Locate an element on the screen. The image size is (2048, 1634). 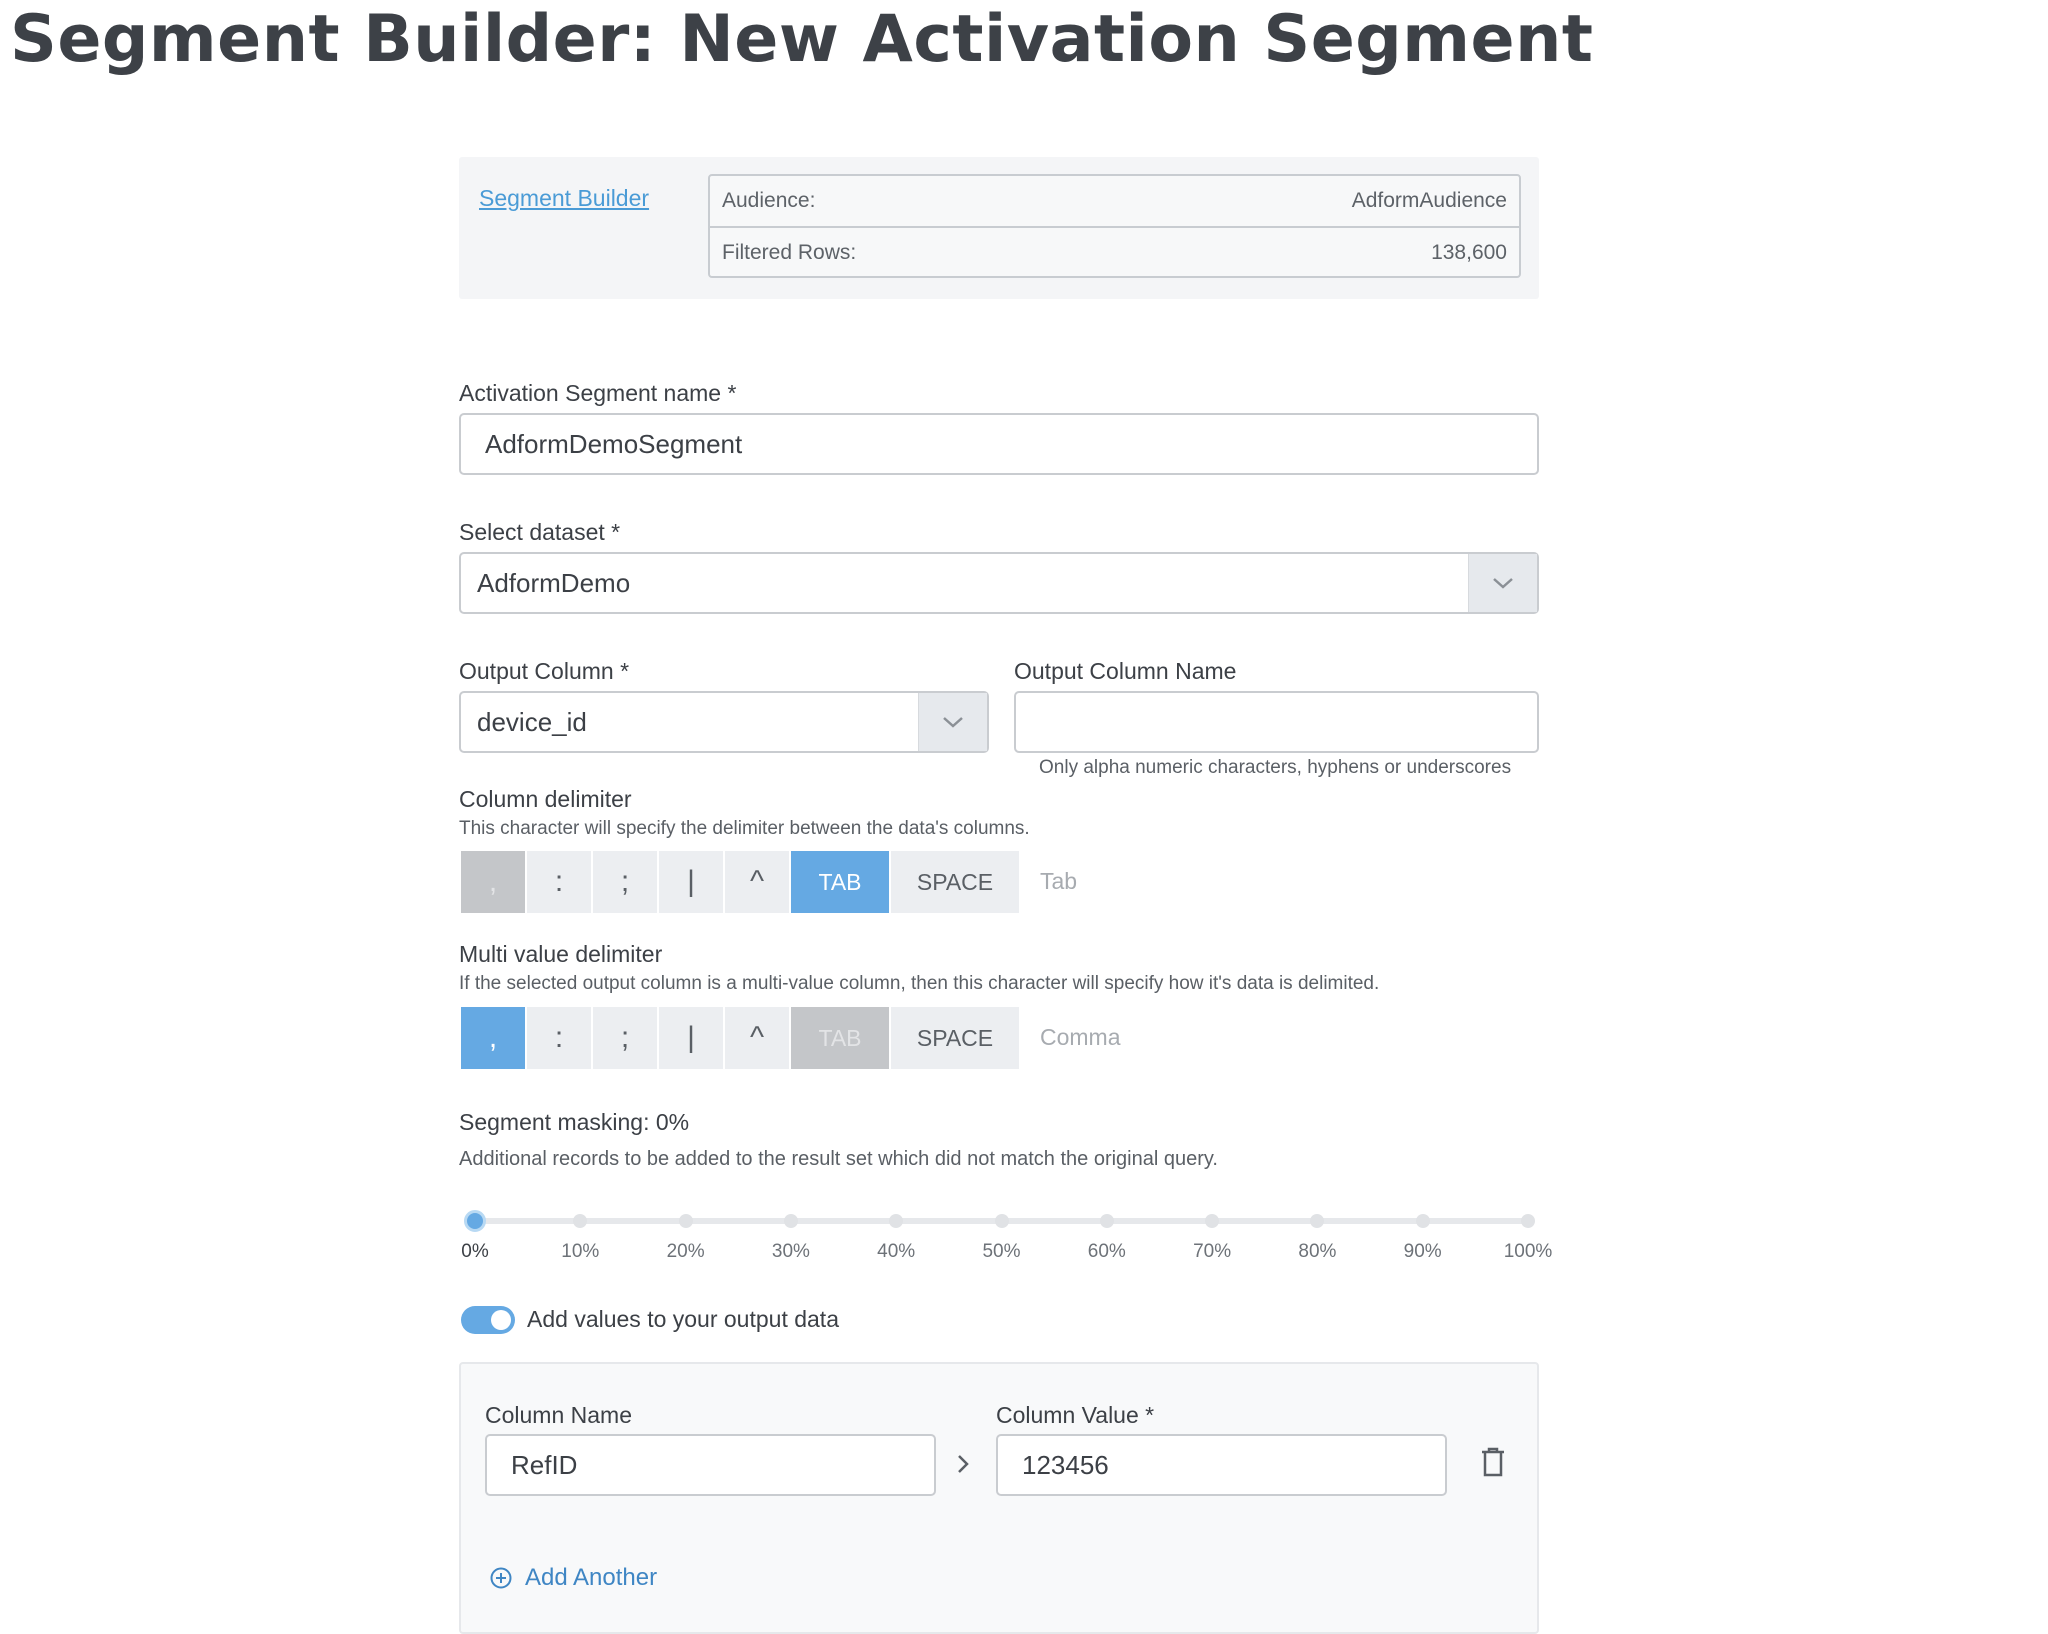
multi-value-delimiter-label: Multi value delimiter is located at coordinates (561, 954).